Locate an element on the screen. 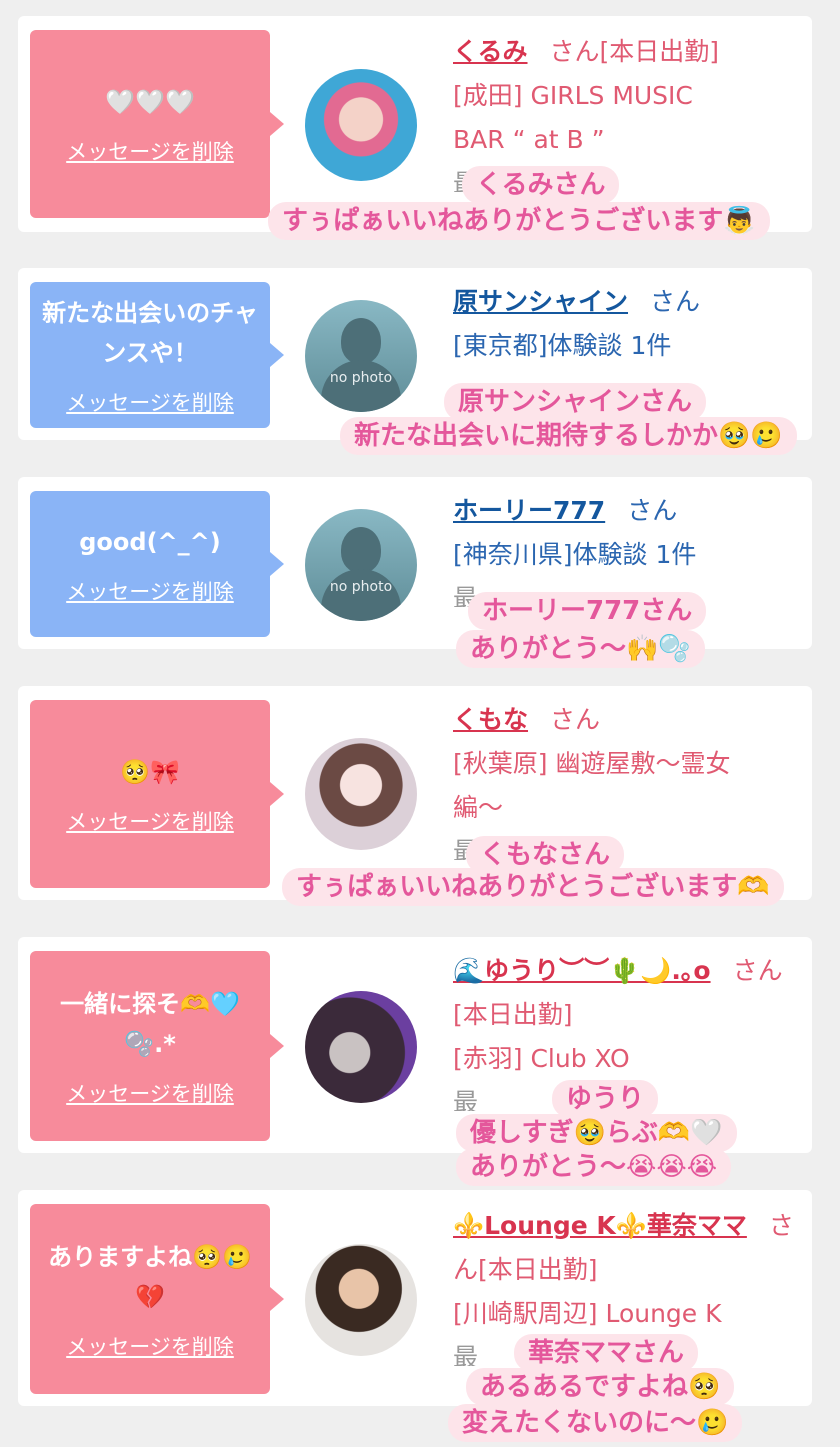 The width and height of the screenshot is (840, 1447). profile-info: 原サンシャイン さん [東京都]体験談 1件 is located at coordinates (625, 324).